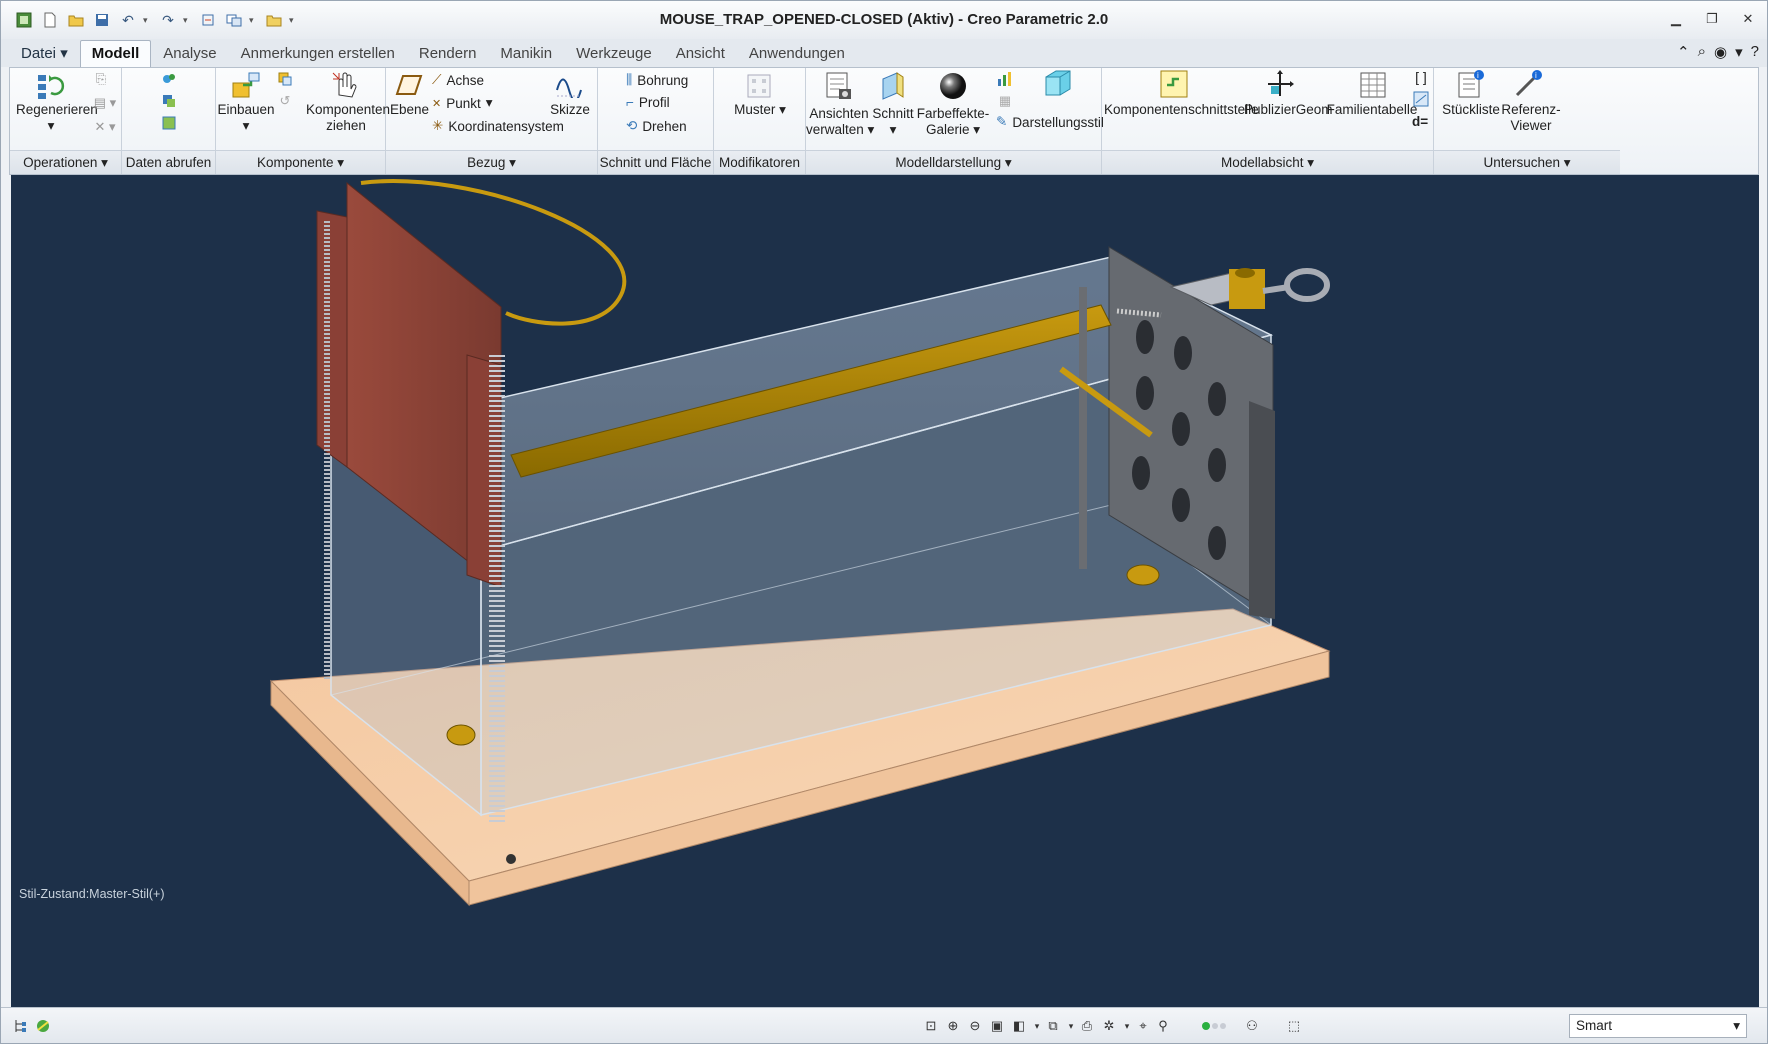 This screenshot has height=1044, width=1768. Describe the element at coordinates (458, 80) in the screenshot. I see `axis-button: ⟋ Achse` at that location.